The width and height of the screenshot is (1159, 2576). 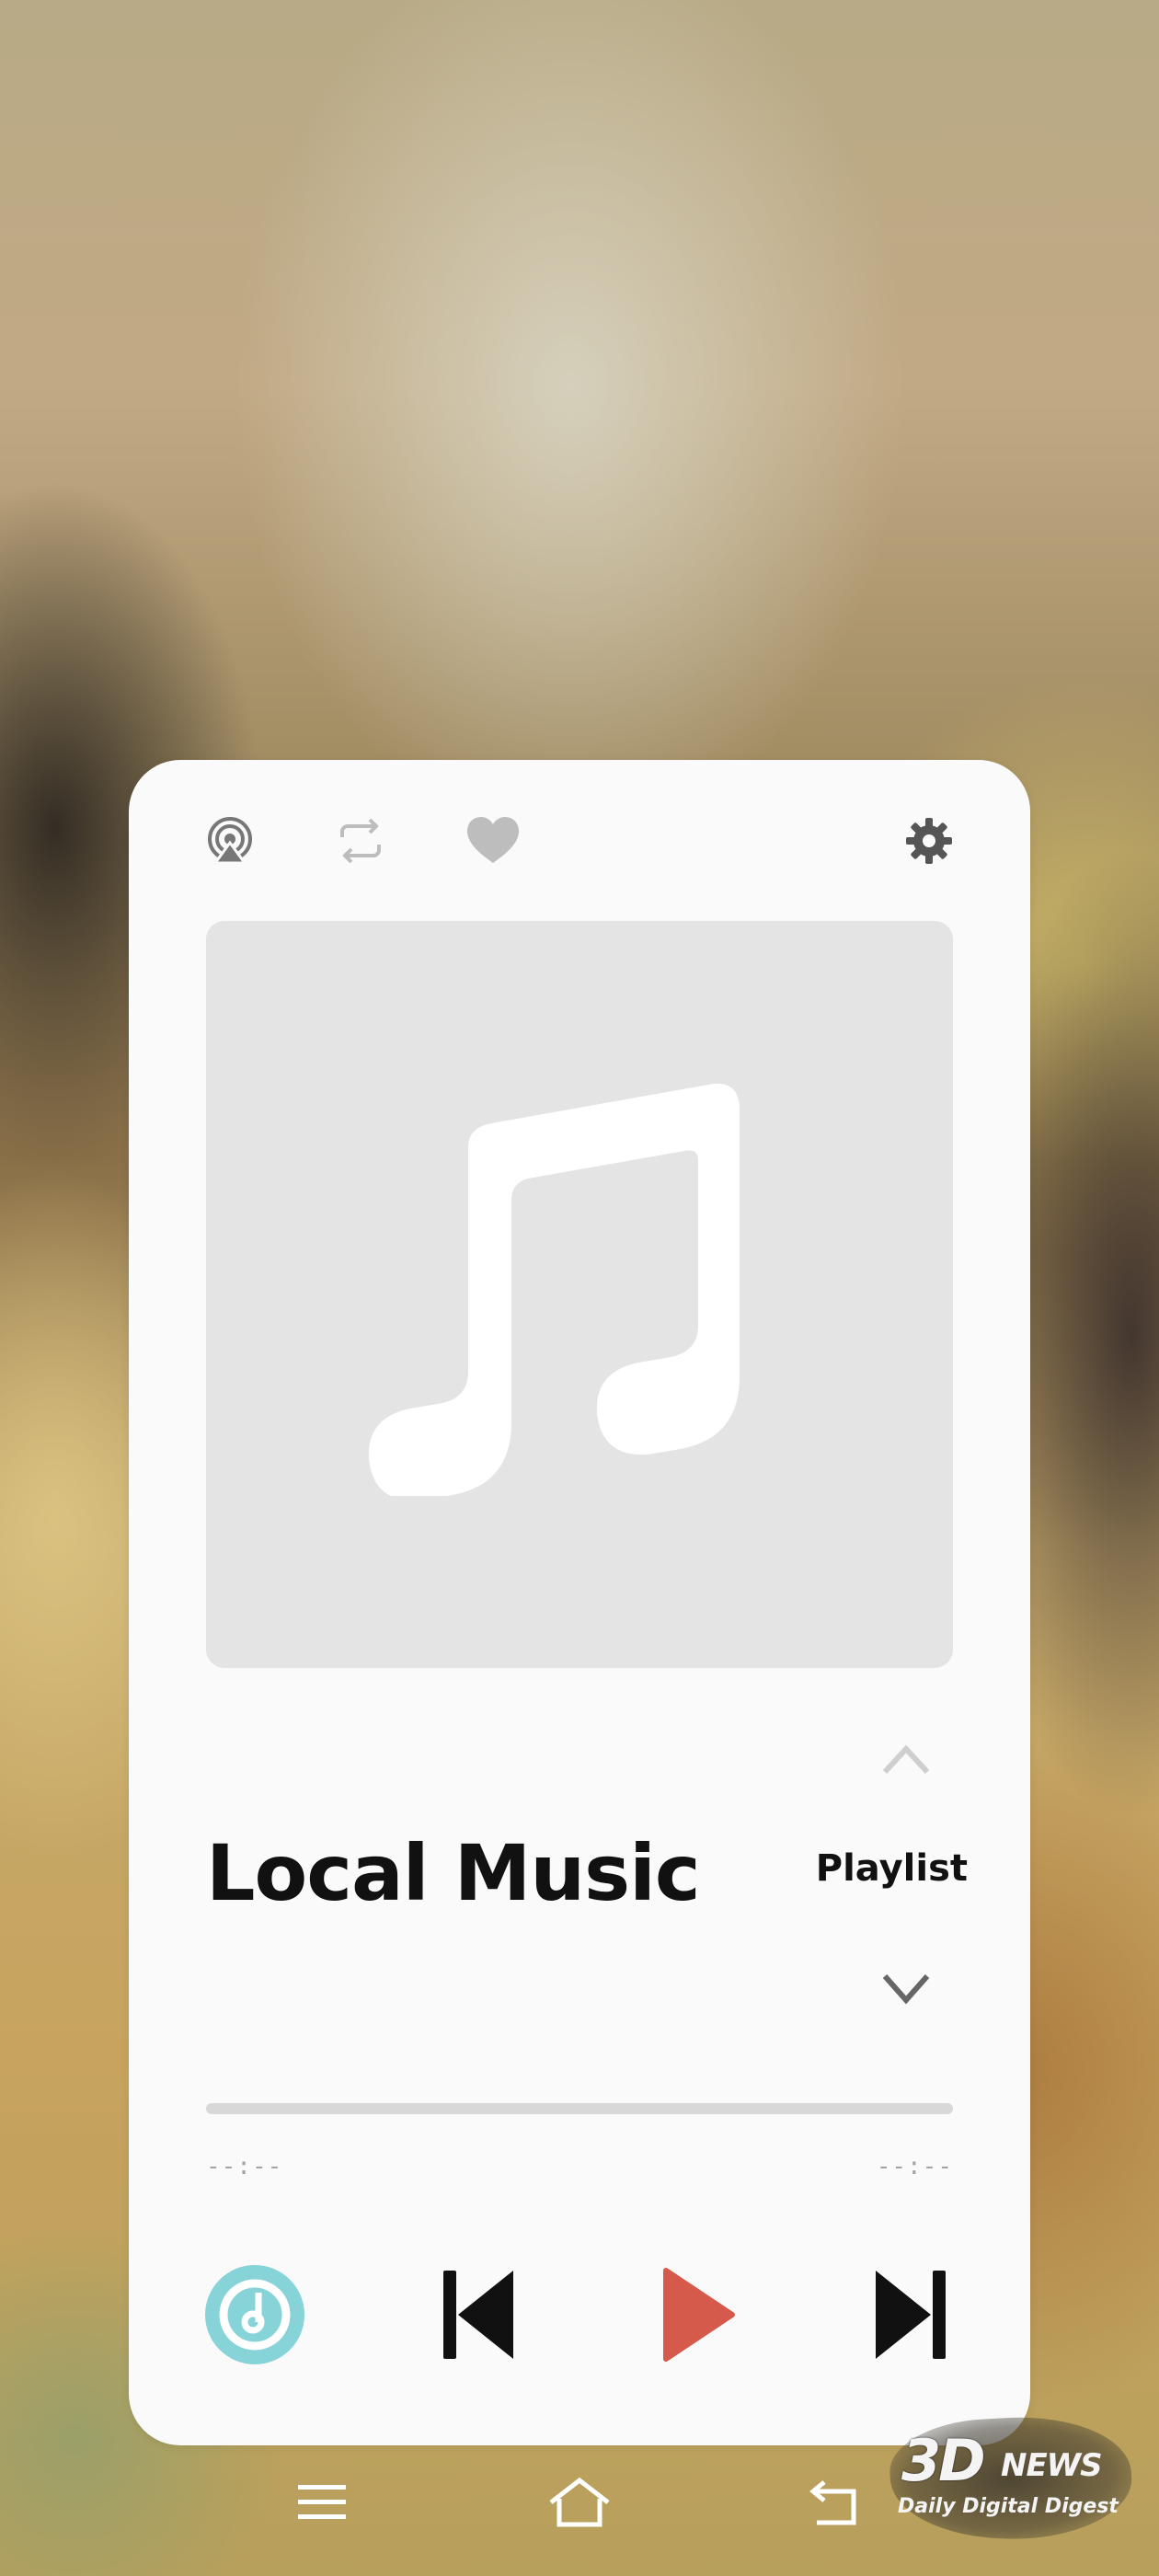 What do you see at coordinates (579, 2108) in the screenshot?
I see `progress-bar` at bounding box center [579, 2108].